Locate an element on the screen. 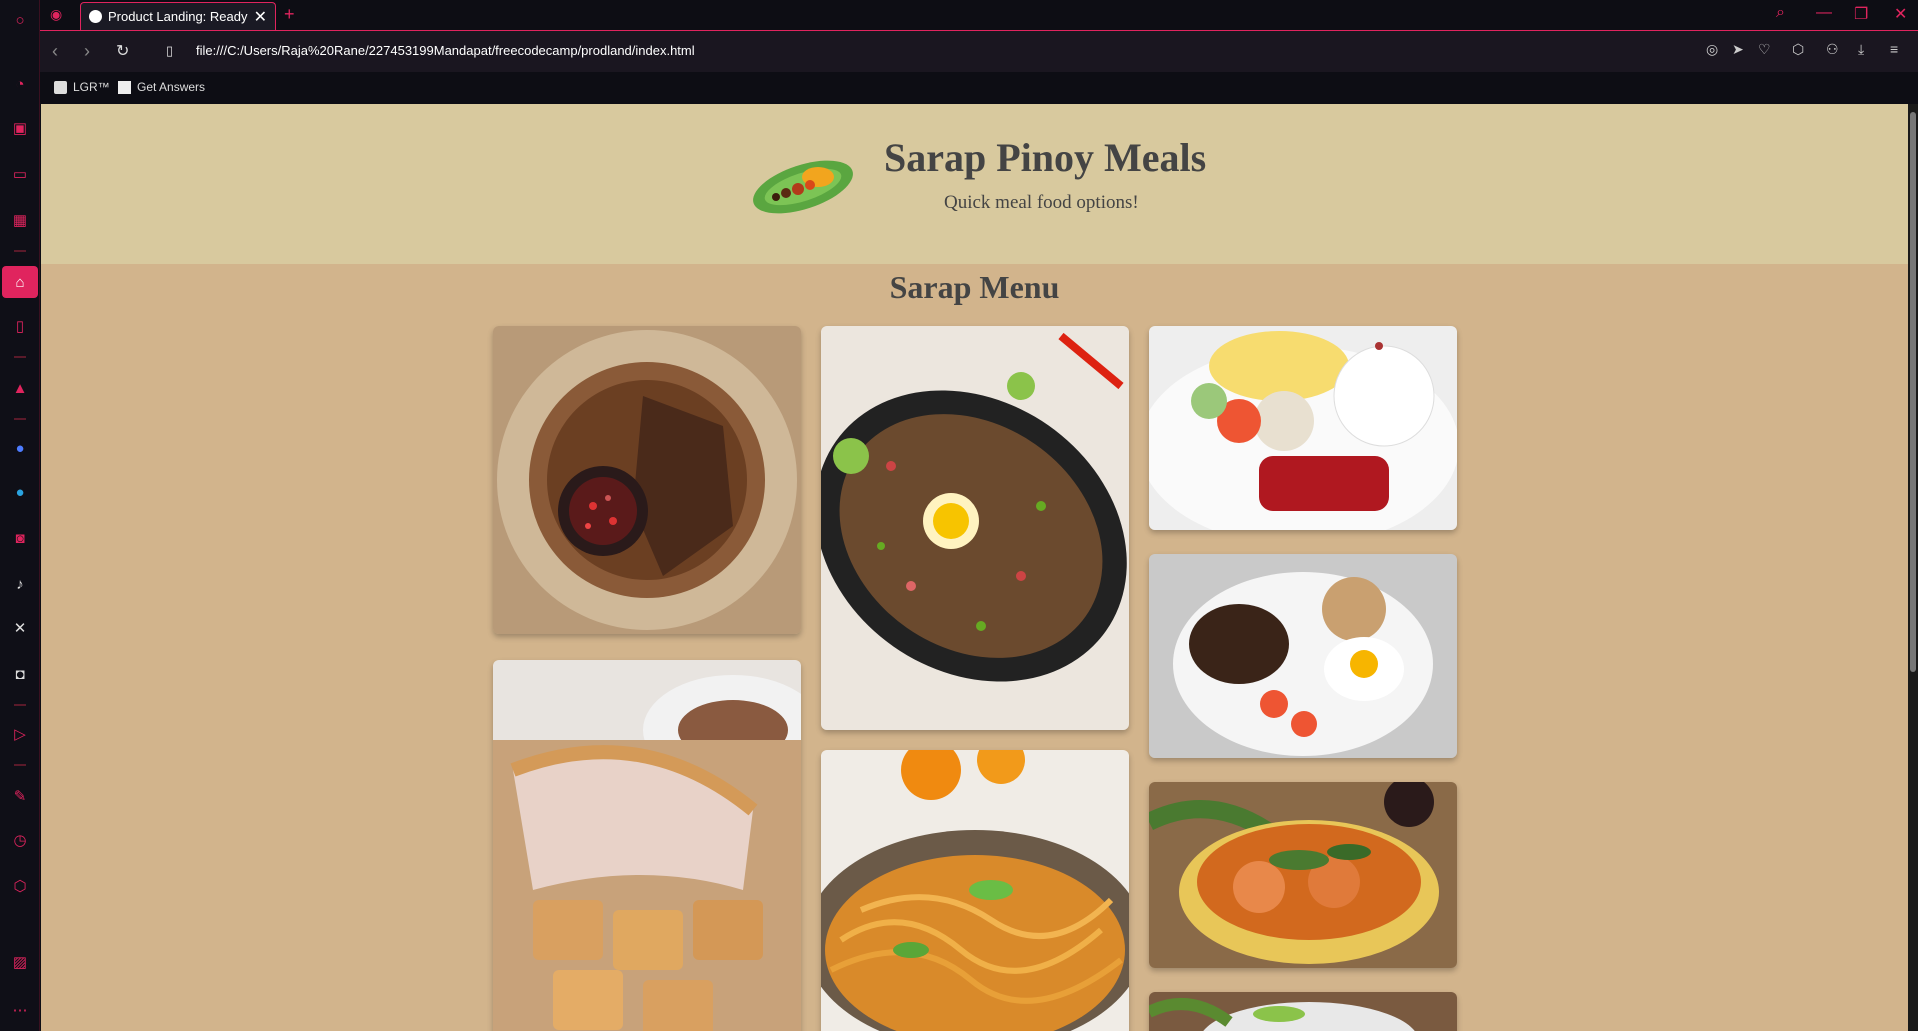  document-icon is located at coordinates (124, 87).